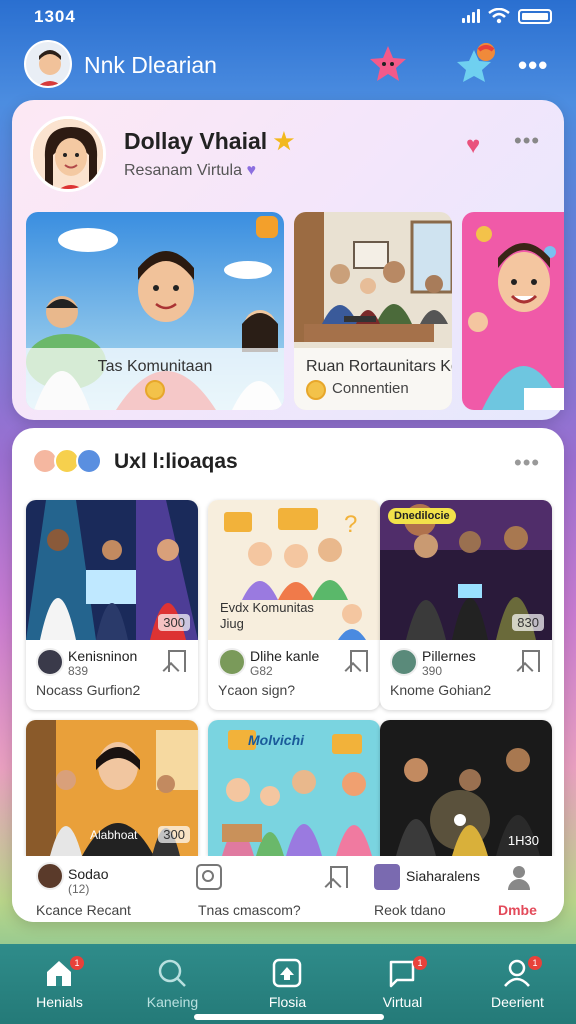 This screenshot has width=576, height=1024. I want to click on tile-1-badge: 300, so click(174, 622).